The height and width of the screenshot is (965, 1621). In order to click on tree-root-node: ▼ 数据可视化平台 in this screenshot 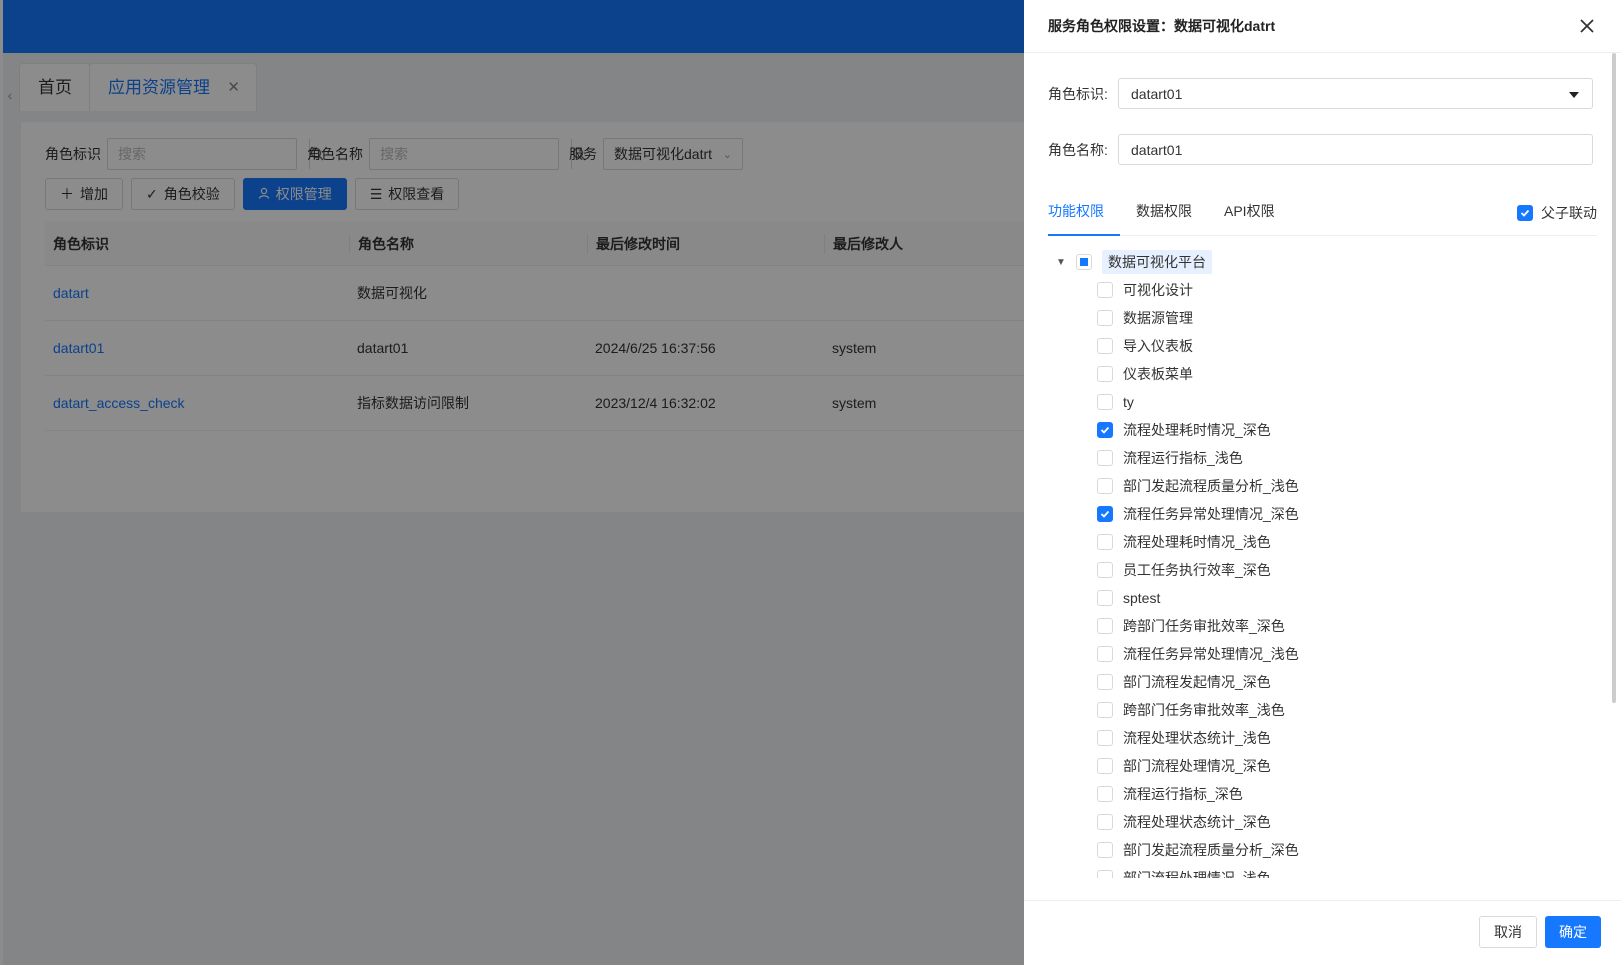, I will do `click(1322, 262)`.